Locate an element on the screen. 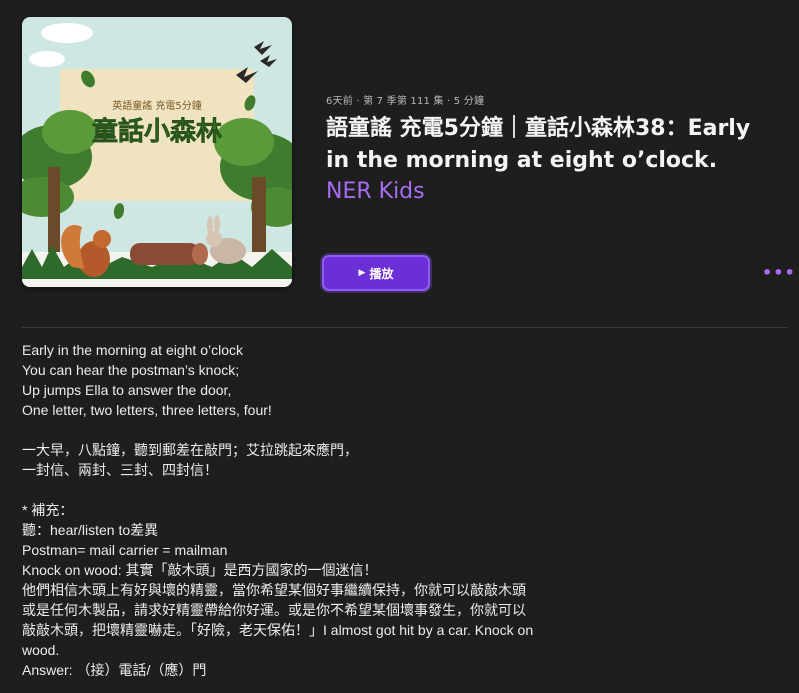  artwork-illustration: 英語童謠 充電5分鐘 童話小森林 is located at coordinates (157, 152).